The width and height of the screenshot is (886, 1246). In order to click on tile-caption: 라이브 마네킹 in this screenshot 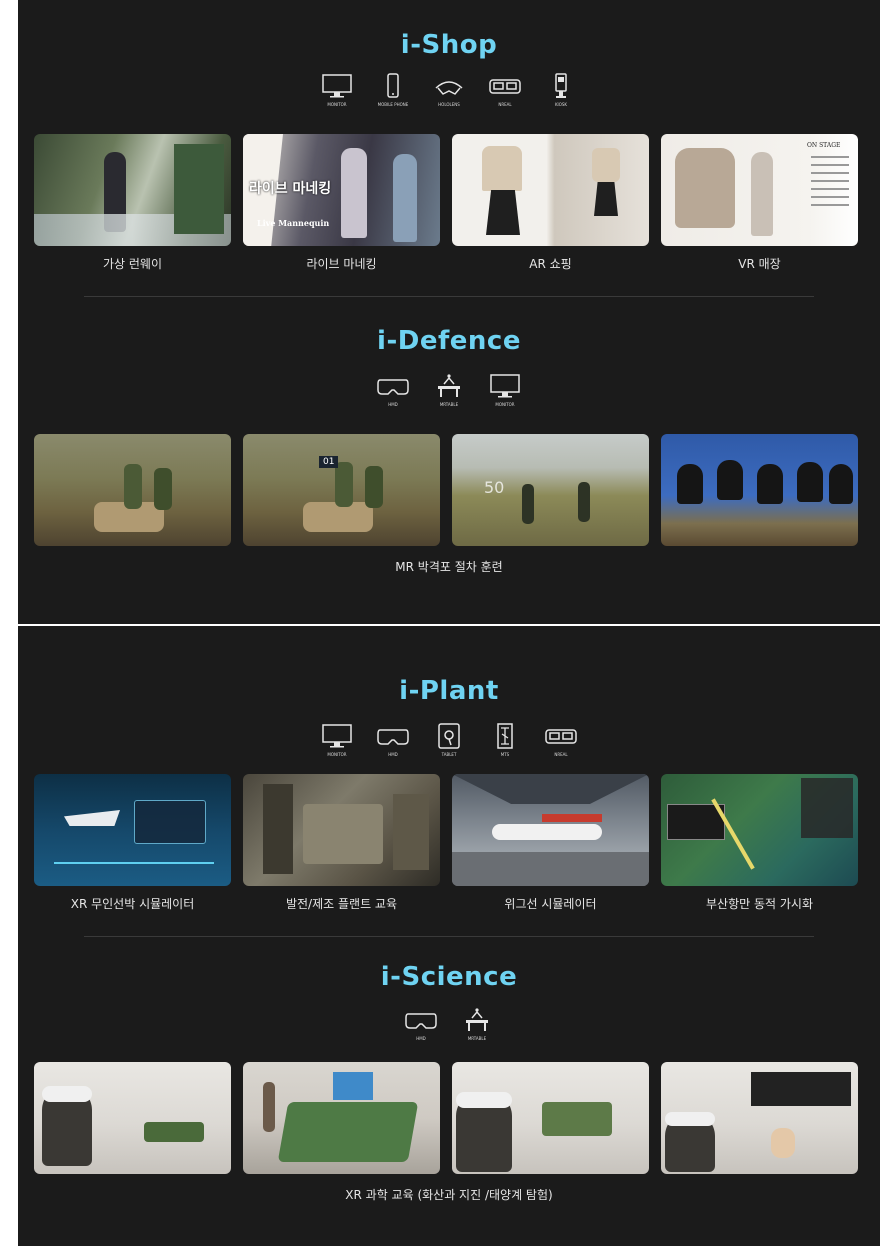, I will do `click(341, 264)`.